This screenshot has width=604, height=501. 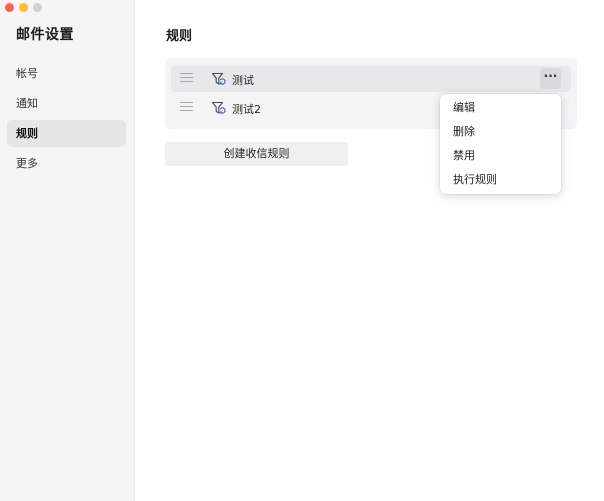 What do you see at coordinates (500, 108) in the screenshot?
I see `menu-item-edit: 编辑` at bounding box center [500, 108].